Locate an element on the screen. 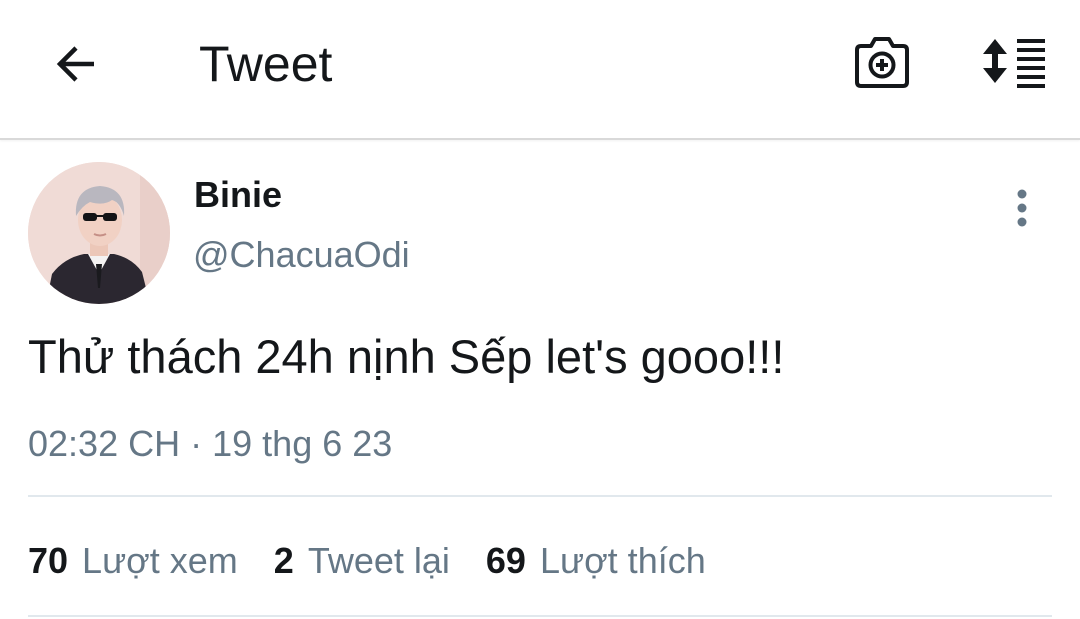 The image size is (1080, 619). avatar-photo is located at coordinates (99, 233).